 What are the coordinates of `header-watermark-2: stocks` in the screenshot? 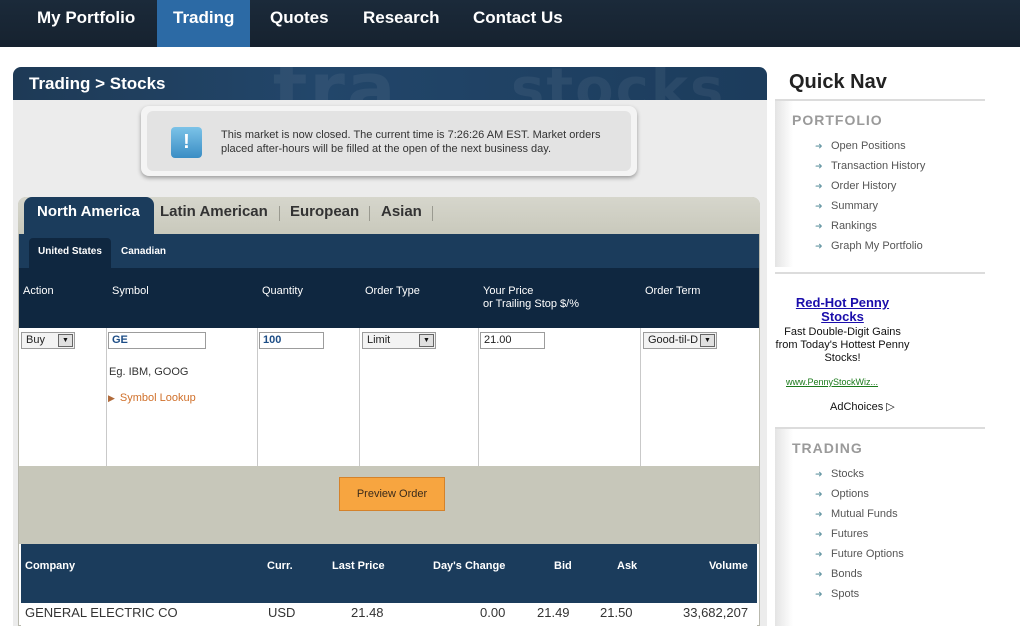 It's located at (618, 83).